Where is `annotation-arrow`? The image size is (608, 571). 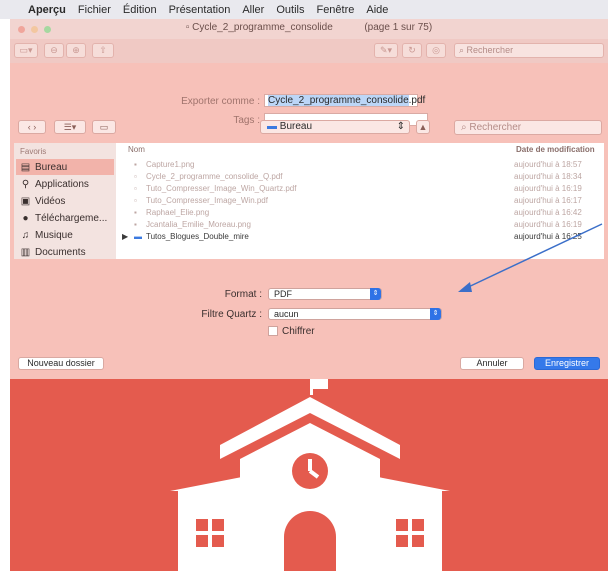 annotation-arrow is located at coordinates (530, 257).